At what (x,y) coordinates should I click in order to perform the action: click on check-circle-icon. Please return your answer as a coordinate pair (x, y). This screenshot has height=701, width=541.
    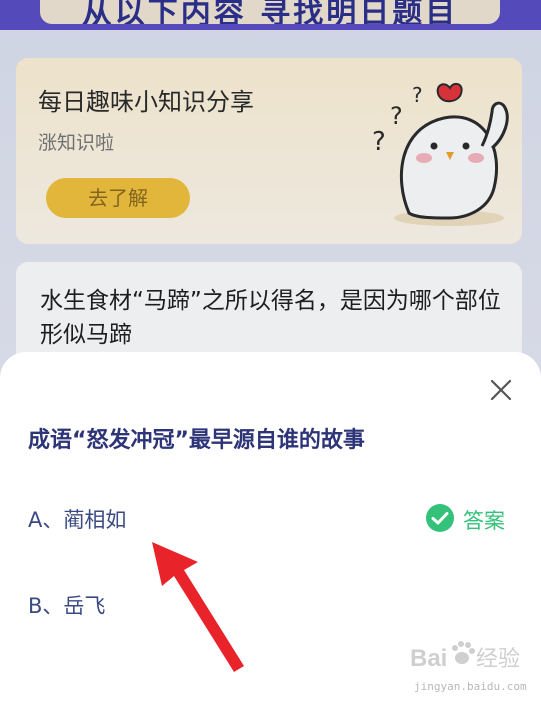
    Looking at the image, I should click on (440, 518).